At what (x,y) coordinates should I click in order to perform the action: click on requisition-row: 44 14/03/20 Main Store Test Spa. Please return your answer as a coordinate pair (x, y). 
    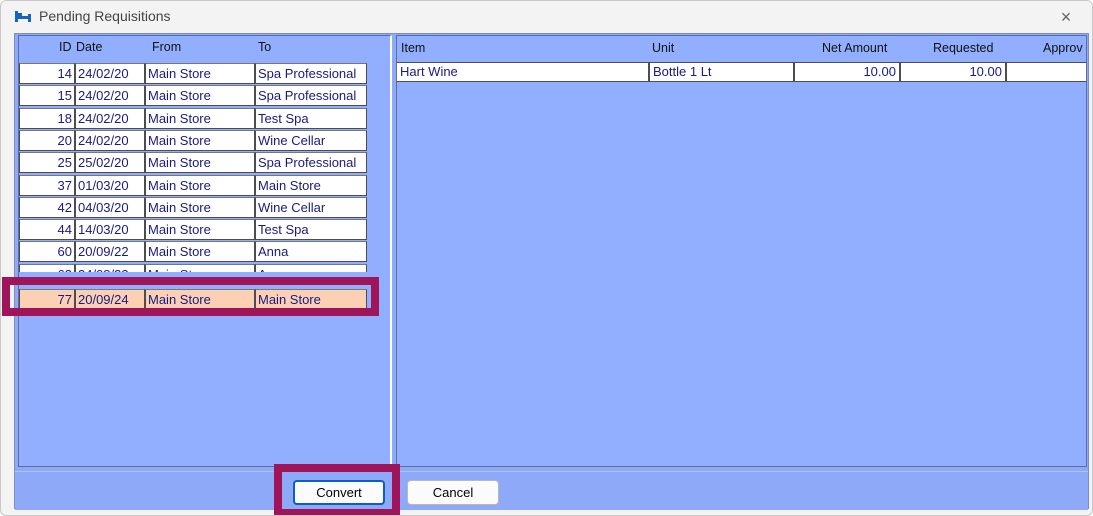
    Looking at the image, I should click on (199, 230).